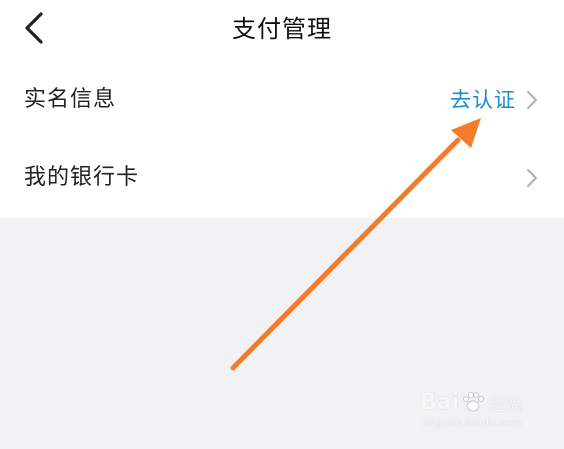 Image resolution: width=564 pixels, height=449 pixels. I want to click on watermark-url: jingyan.baidu.com, so click(472, 423).